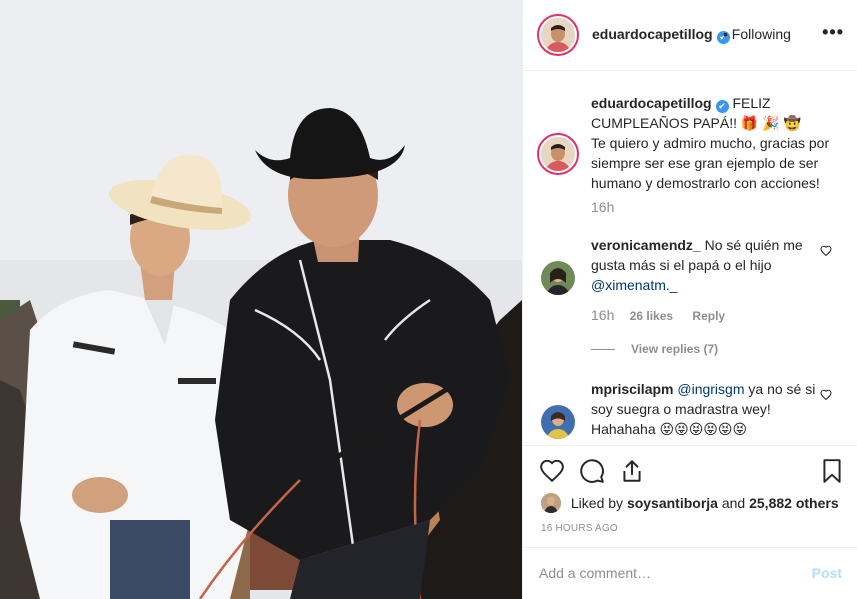  What do you see at coordinates (602, 315) in the screenshot?
I see `comment-time: 16h` at bounding box center [602, 315].